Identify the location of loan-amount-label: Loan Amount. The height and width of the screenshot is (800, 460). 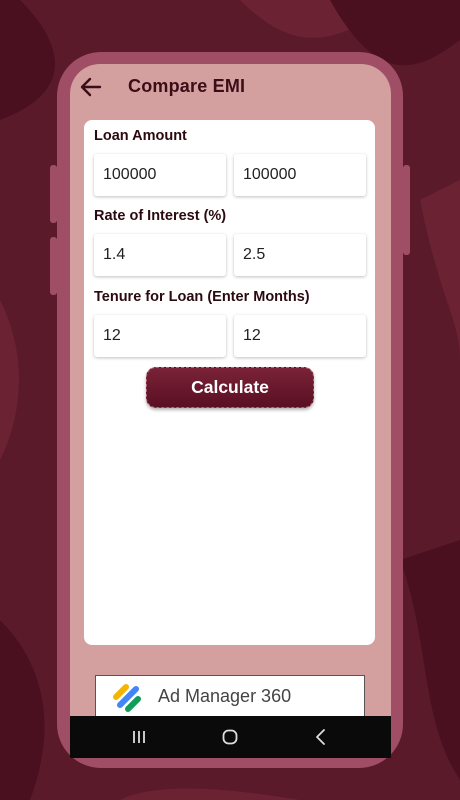
(140, 136).